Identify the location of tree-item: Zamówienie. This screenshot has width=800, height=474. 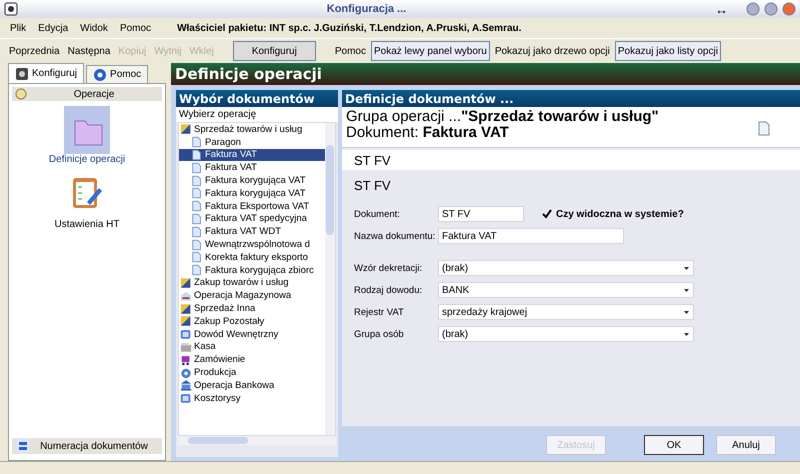
(252, 359).